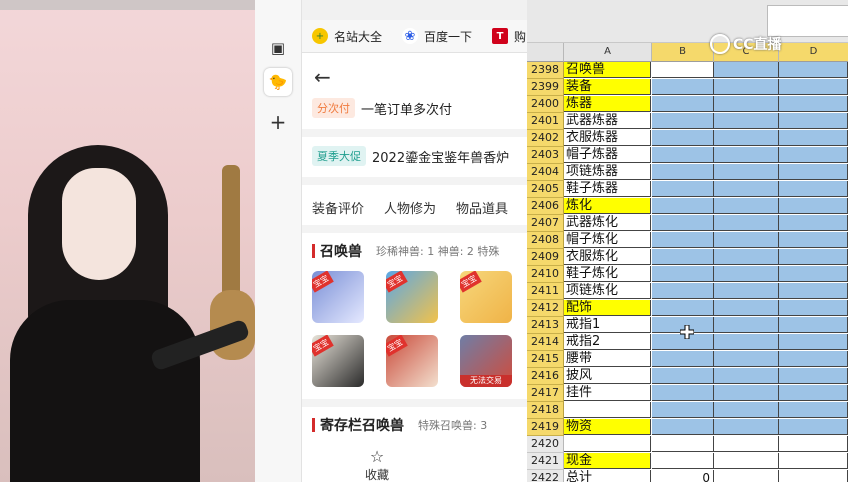 Image resolution: width=848 pixels, height=482 pixels. What do you see at coordinates (607, 308) in the screenshot?
I see `cell-a: 配饰` at bounding box center [607, 308].